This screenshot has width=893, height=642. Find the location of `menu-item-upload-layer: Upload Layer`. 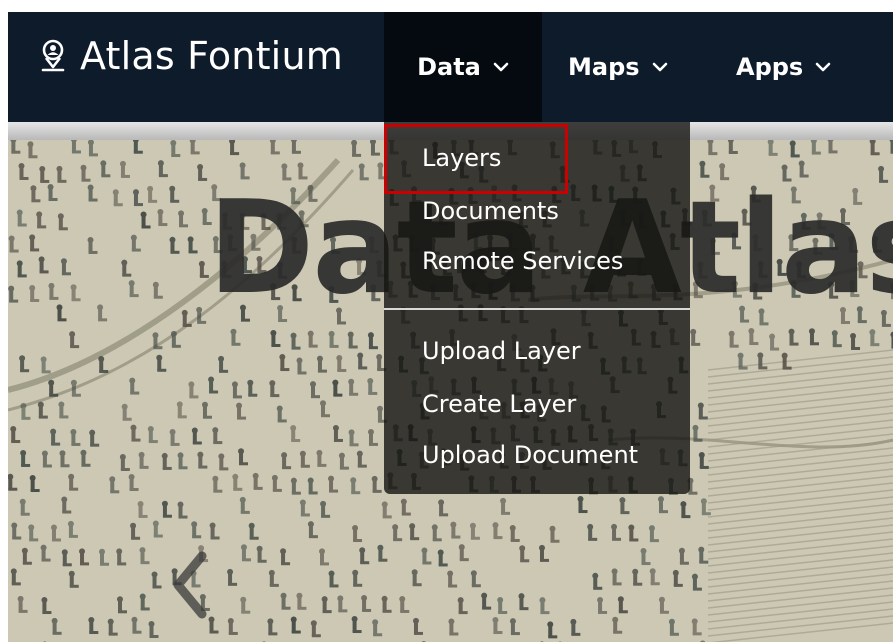

menu-item-upload-layer: Upload Layer is located at coordinates (501, 351).